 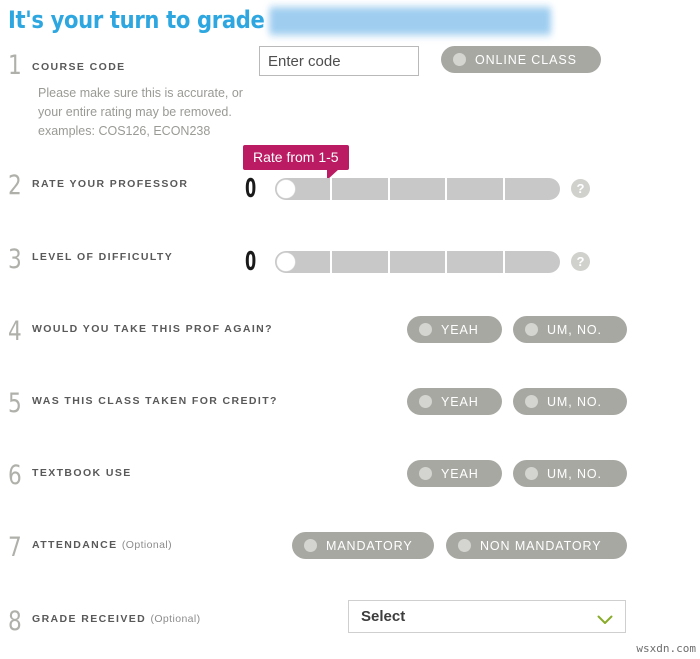 What do you see at coordinates (175, 619) in the screenshot?
I see `grade-received-optional-tag: (Optional)` at bounding box center [175, 619].